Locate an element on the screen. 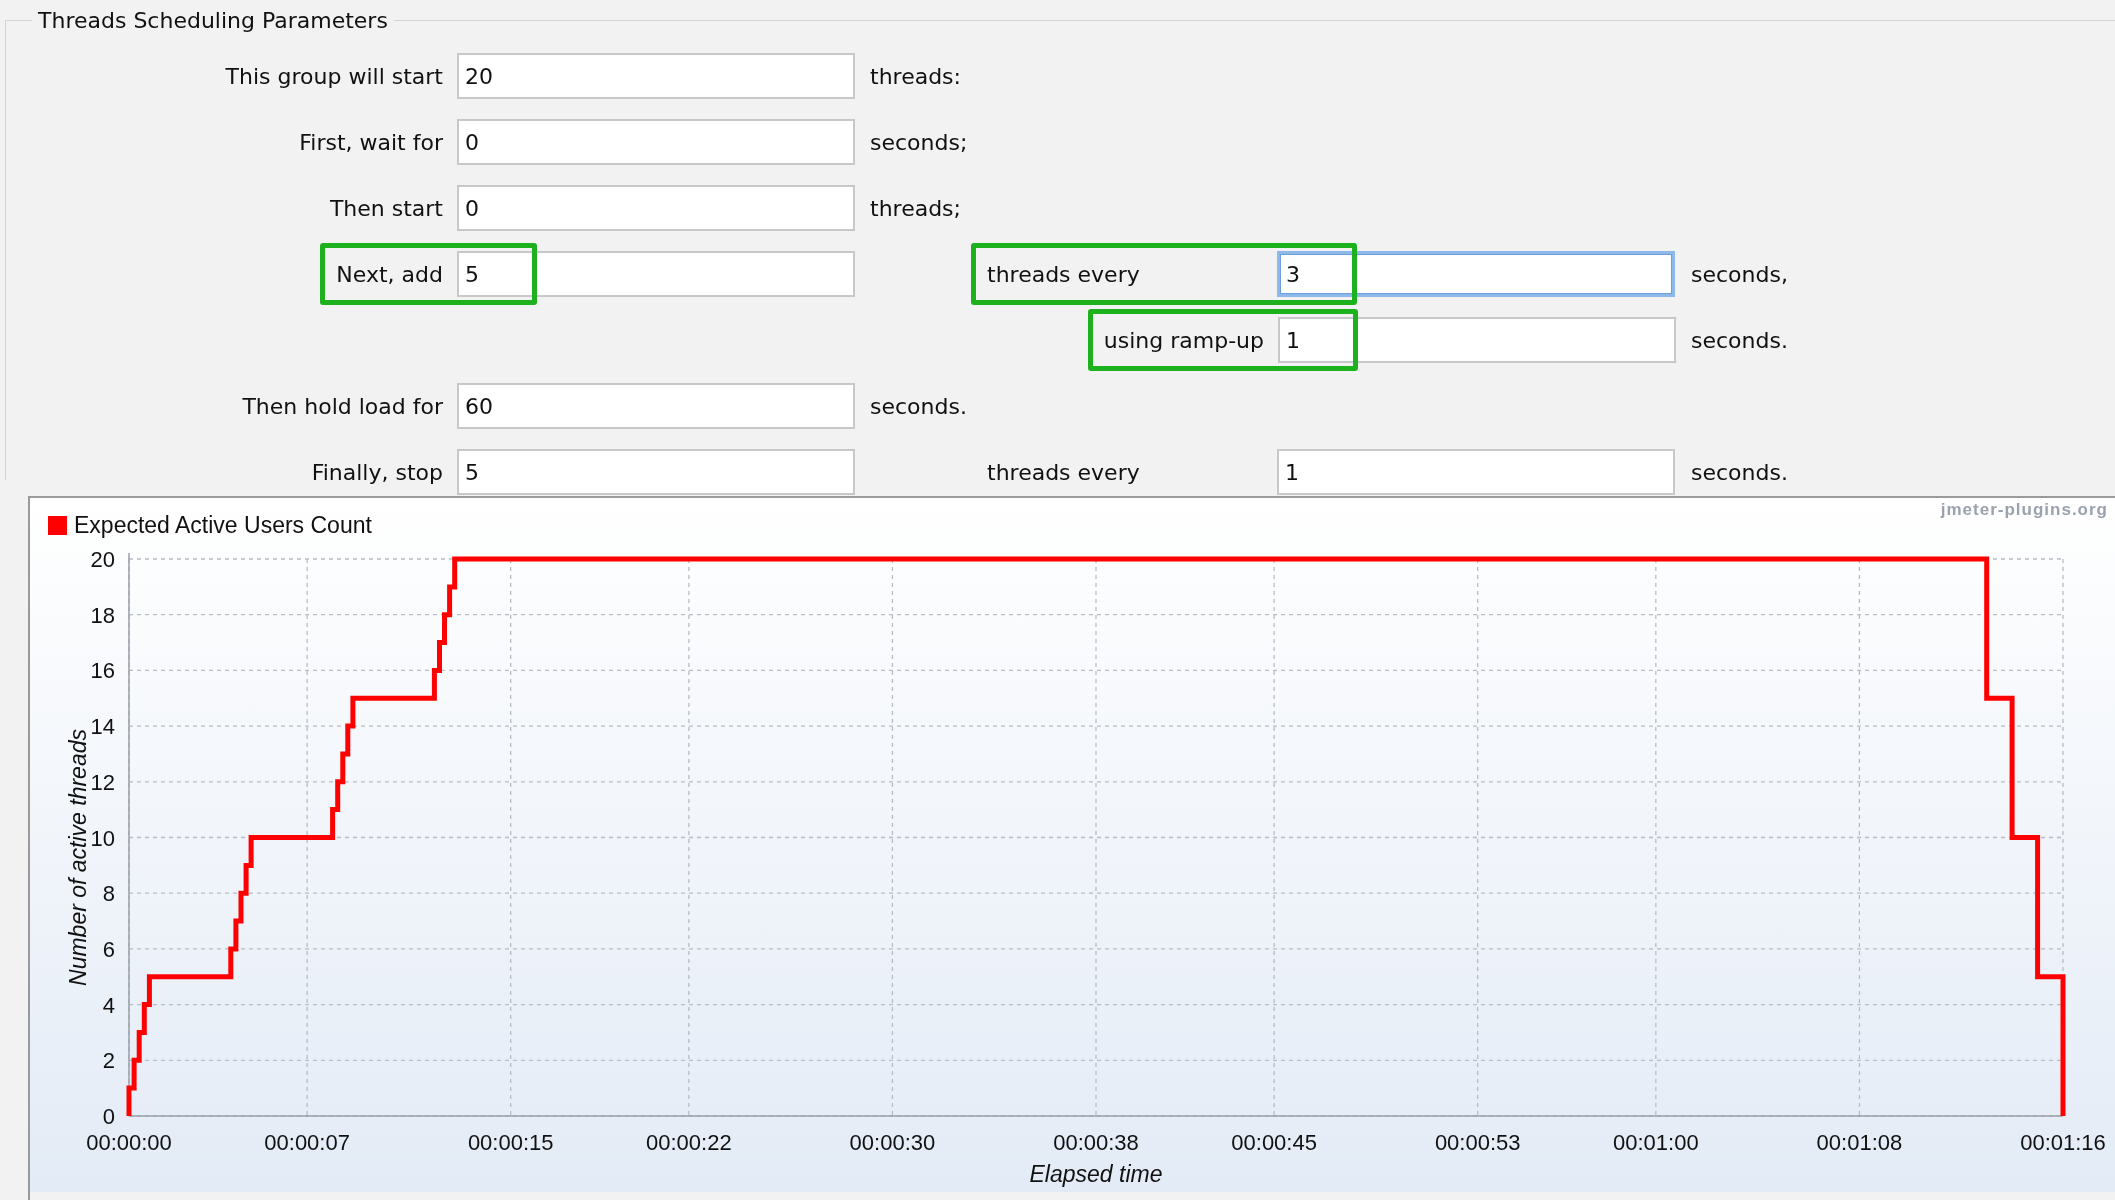 Image resolution: width=2115 pixels, height=1200 pixels. y-tick-label: 16 is located at coordinates (102, 671).